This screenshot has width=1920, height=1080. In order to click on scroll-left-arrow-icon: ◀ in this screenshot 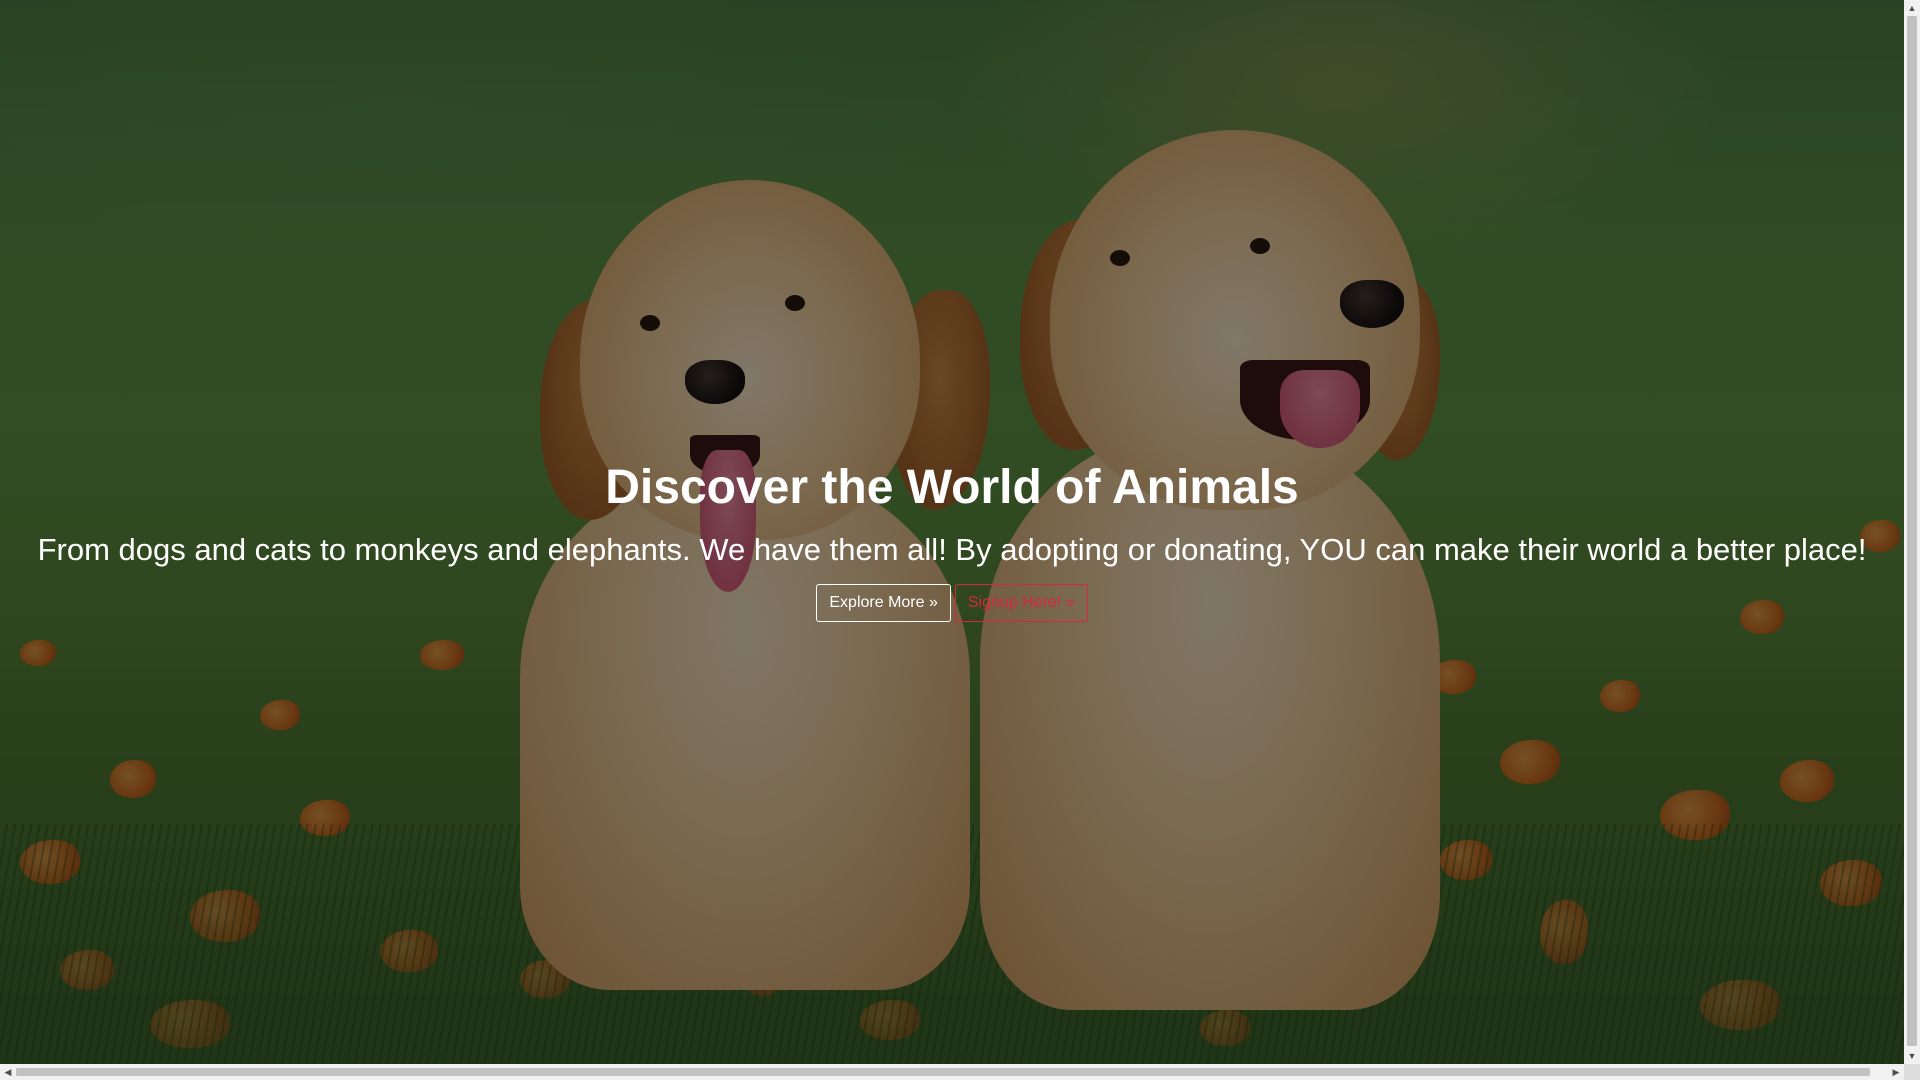, I will do `click(8, 1072)`.